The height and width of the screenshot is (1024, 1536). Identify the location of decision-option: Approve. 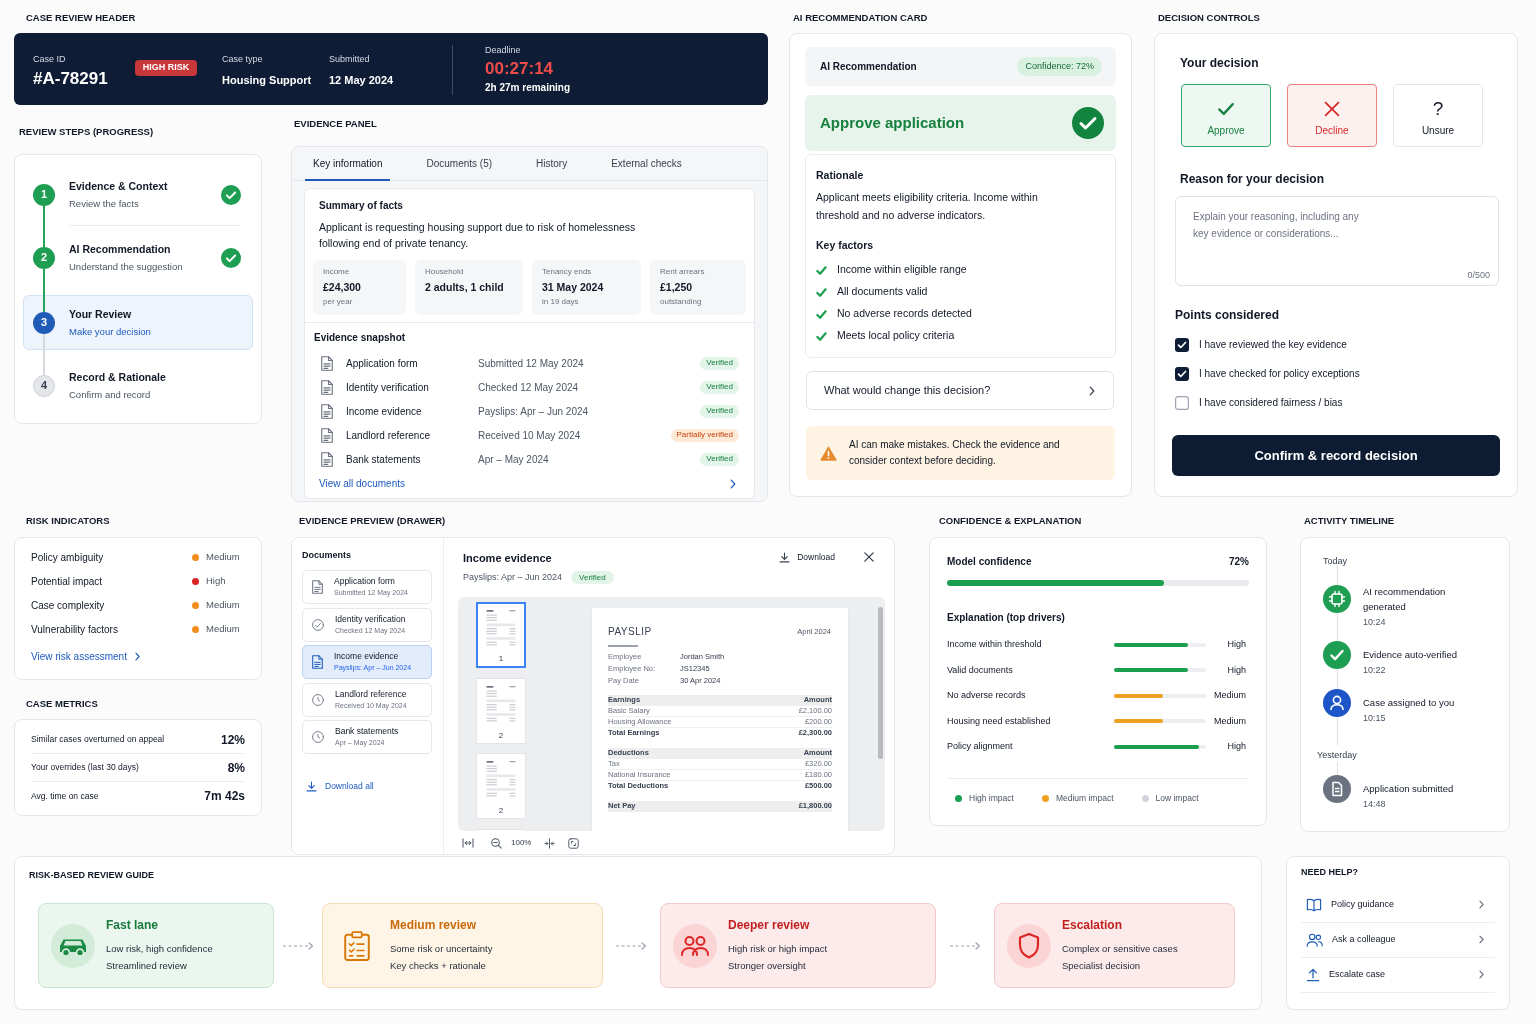
(1226, 115).